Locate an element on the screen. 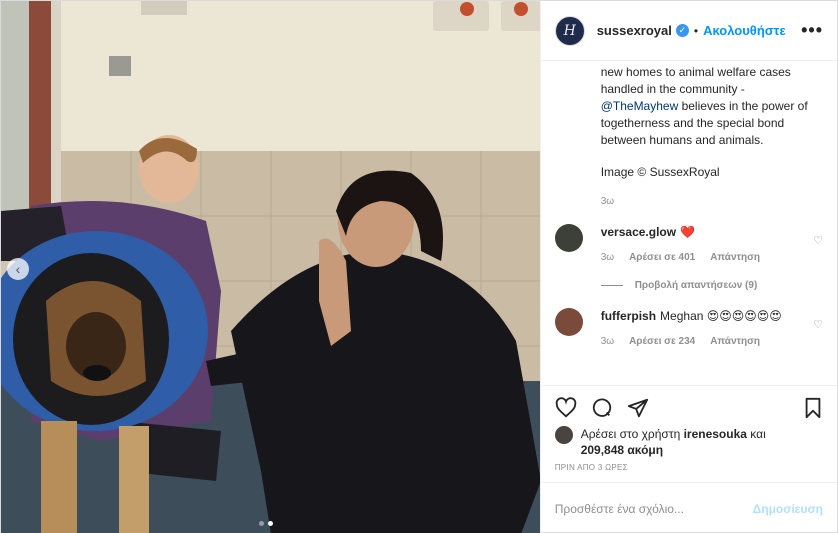 The image size is (838, 533). more-options-icon: ••• is located at coordinates (812, 30).